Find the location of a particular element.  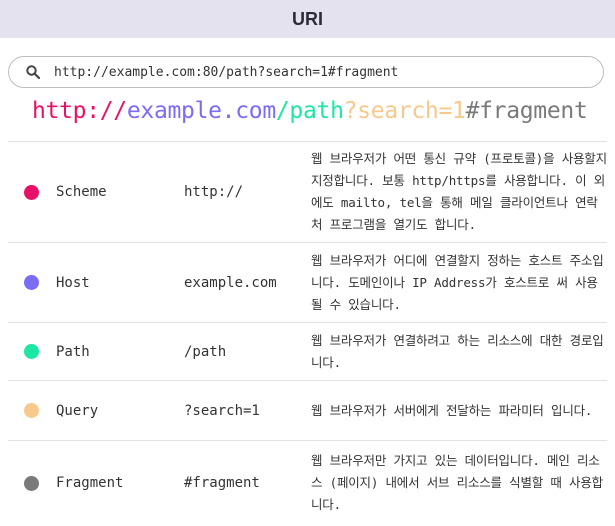

component-name: Fragment is located at coordinates (90, 483).